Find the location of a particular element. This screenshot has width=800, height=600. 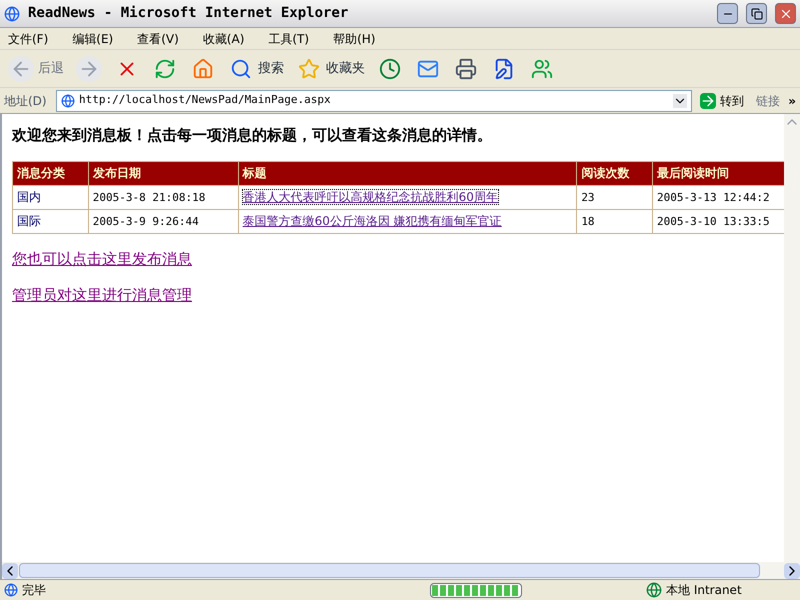

menu-item: 帮助(H) is located at coordinates (354, 39).